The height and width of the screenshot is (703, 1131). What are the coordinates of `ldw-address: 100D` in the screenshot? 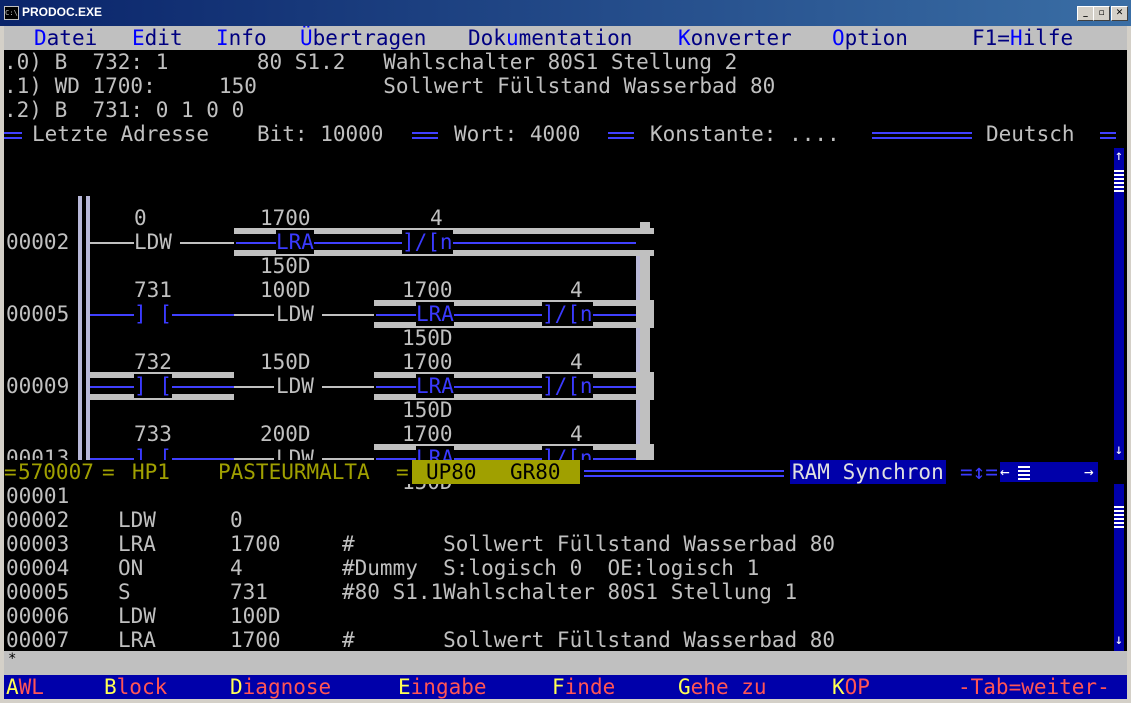 It's located at (285, 290).